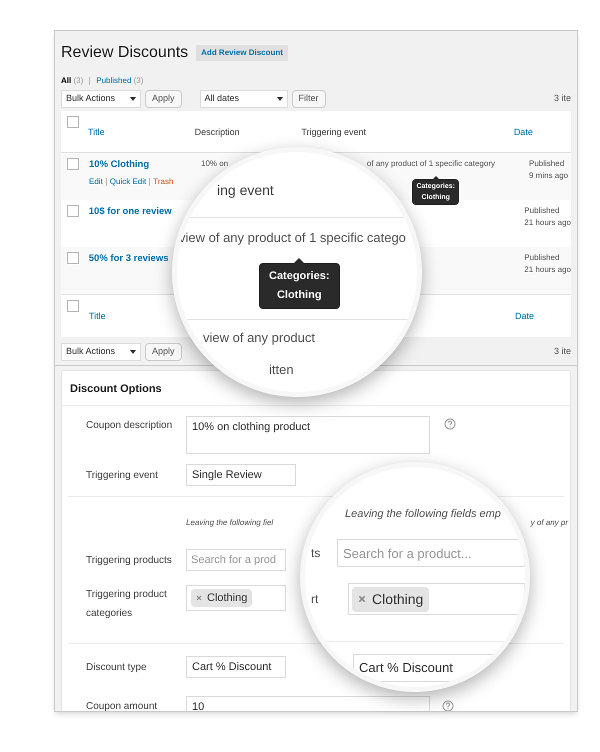 The image size is (600, 752). Describe the element at coordinates (163, 182) in the screenshot. I see `row-action-link: Trash` at that location.